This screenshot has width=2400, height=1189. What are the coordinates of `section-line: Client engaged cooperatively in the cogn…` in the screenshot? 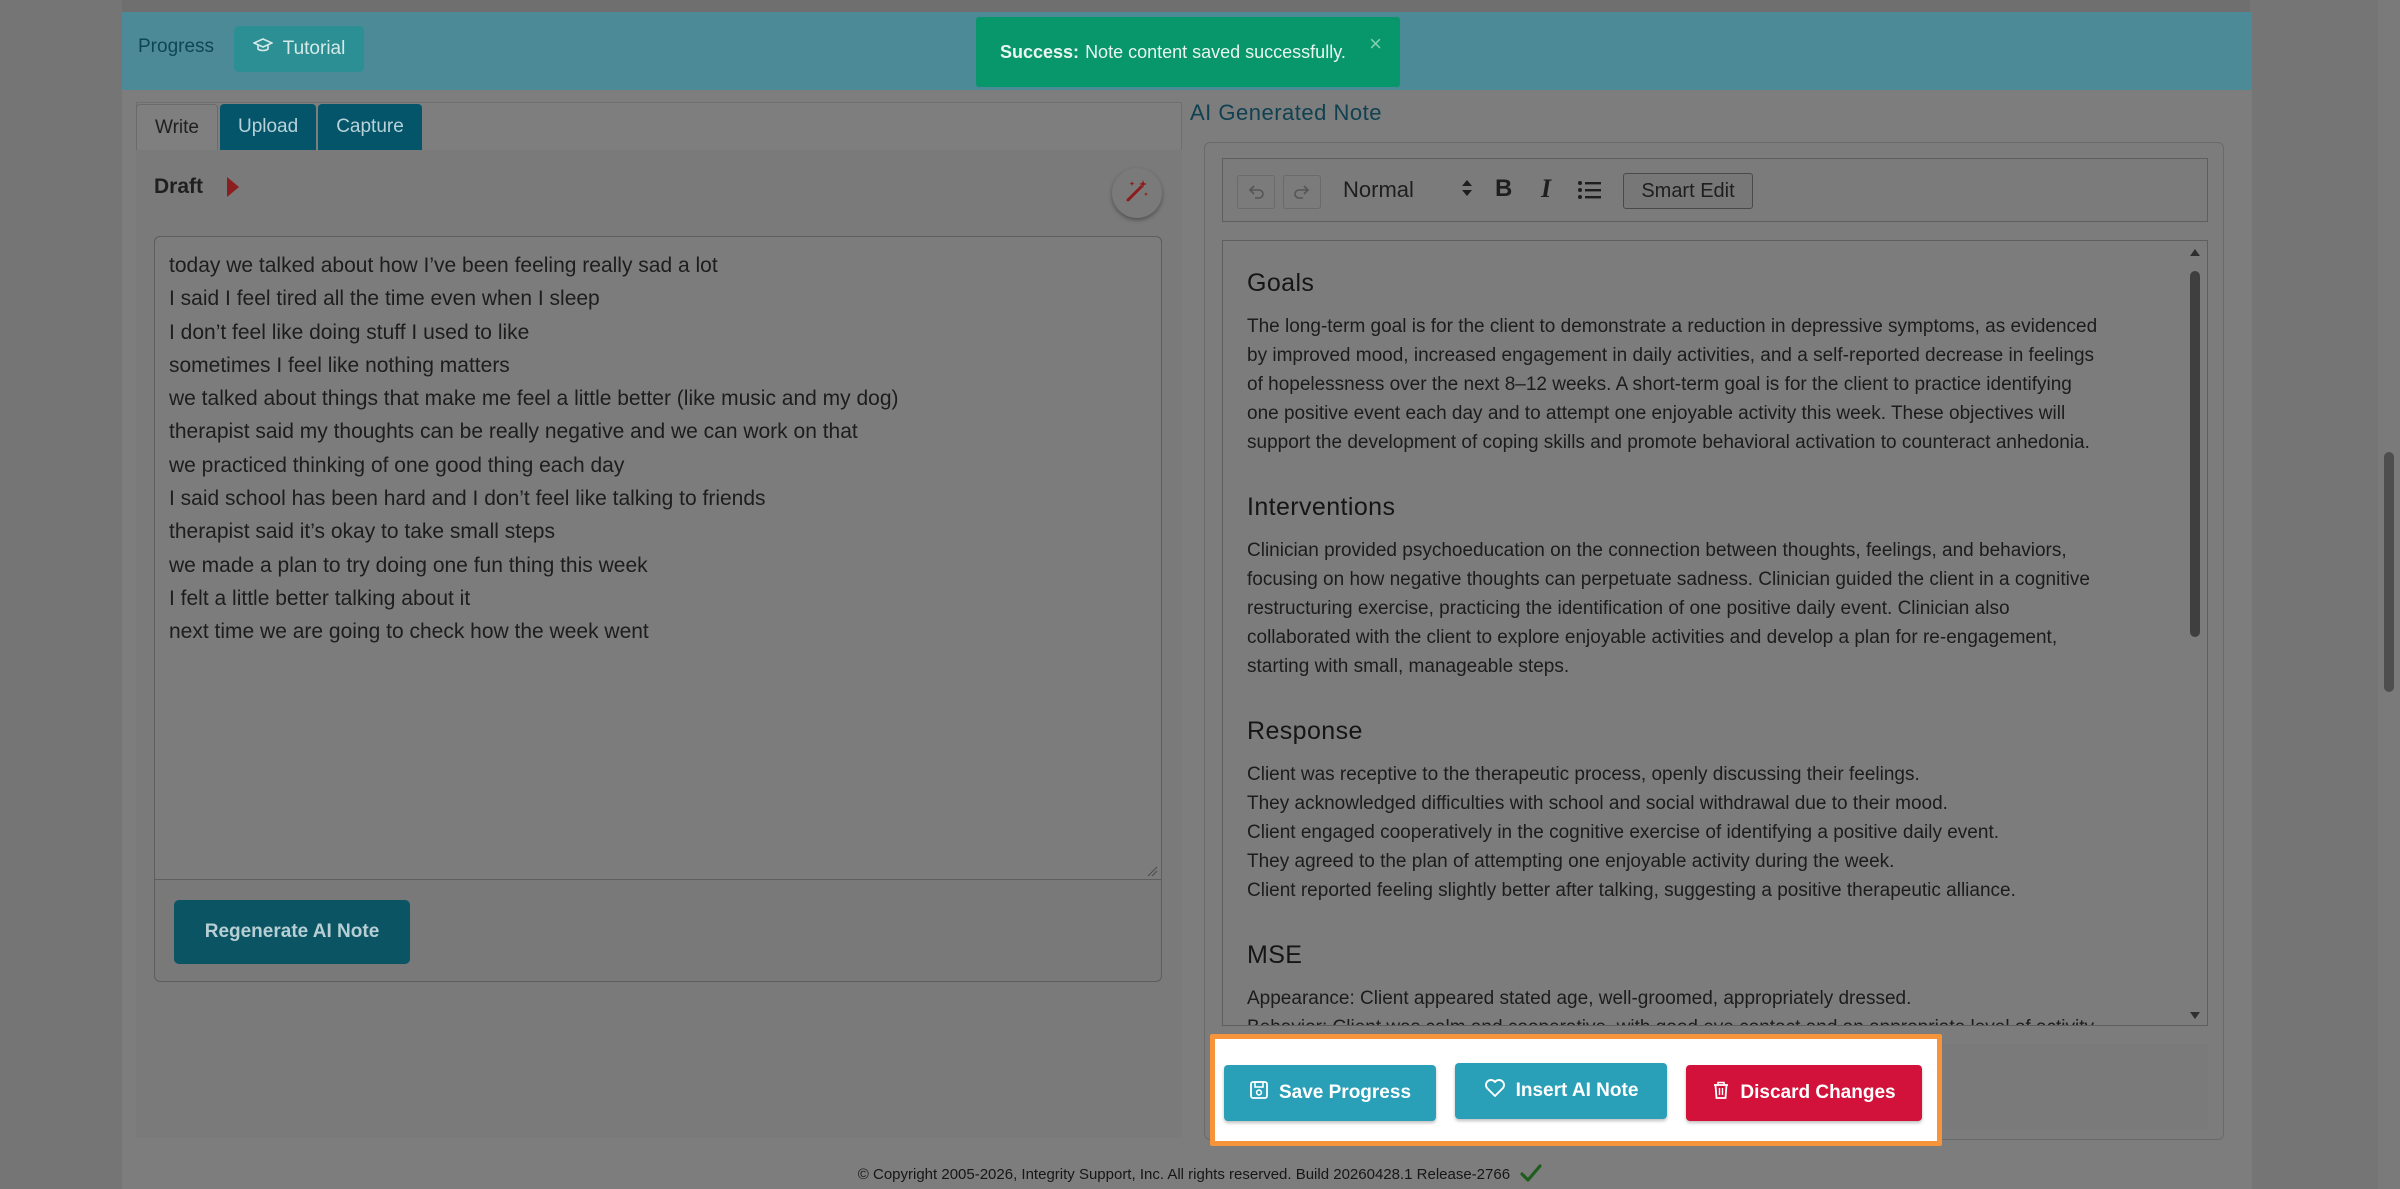 It's located at (1623, 832).